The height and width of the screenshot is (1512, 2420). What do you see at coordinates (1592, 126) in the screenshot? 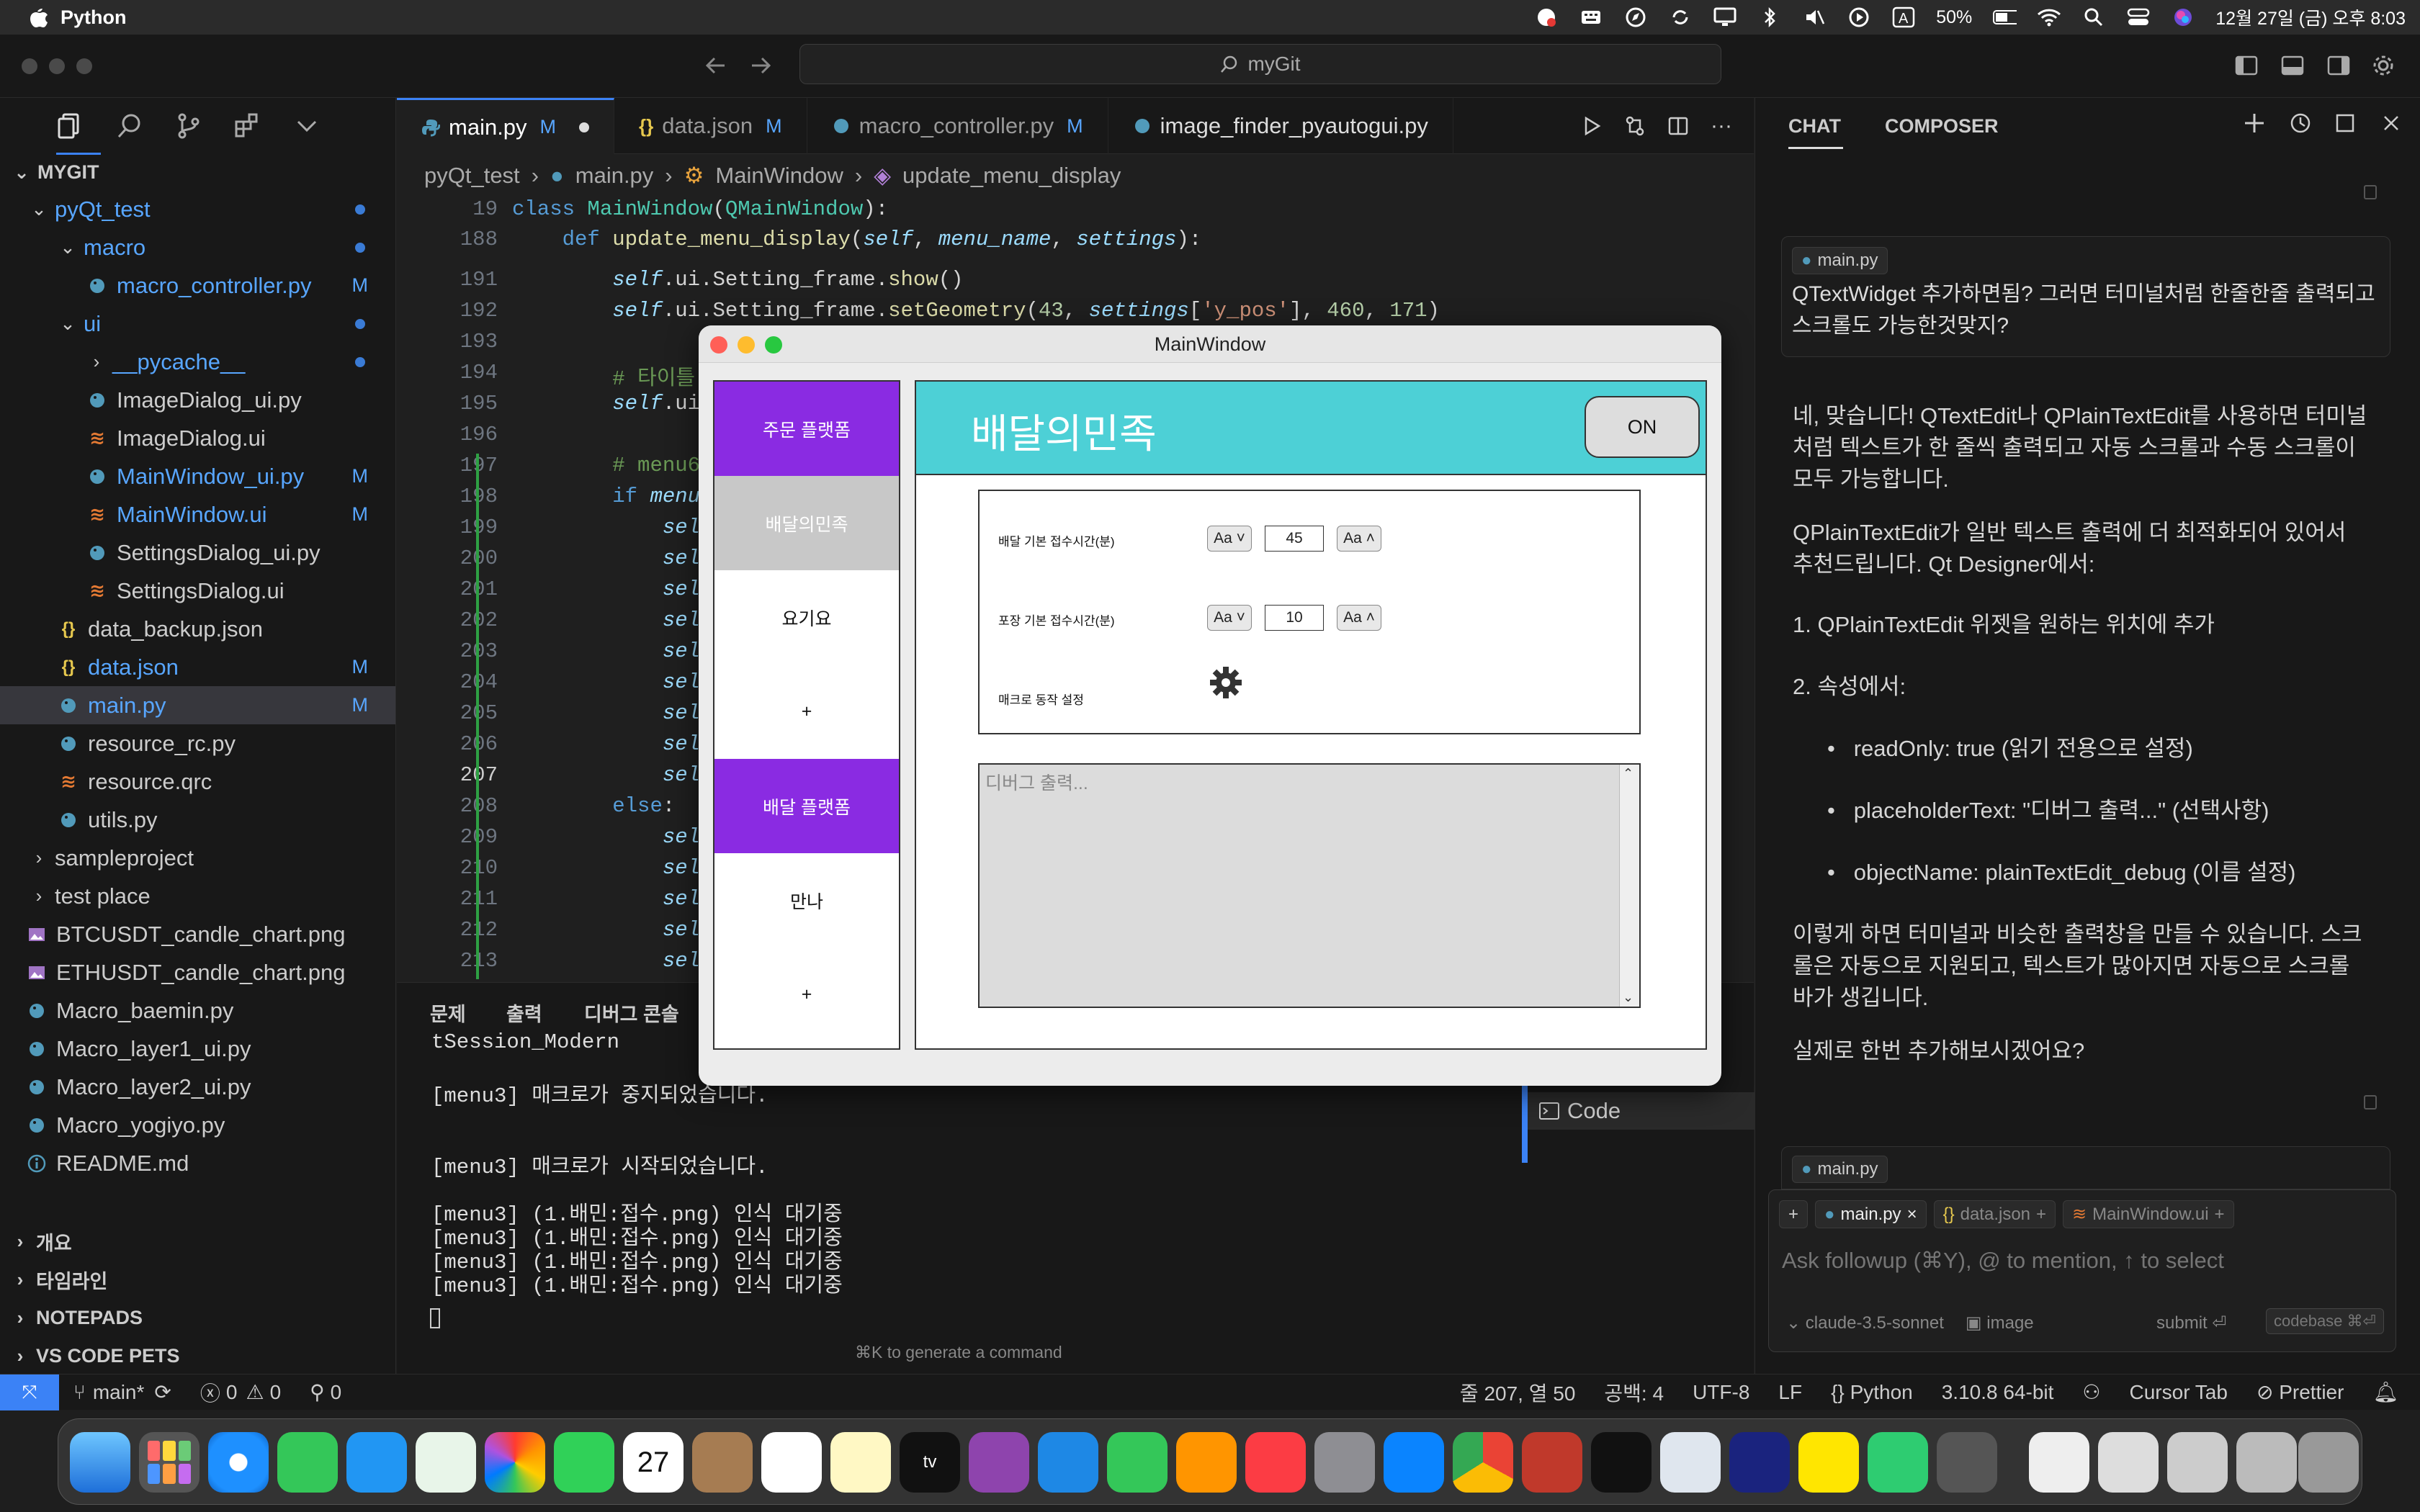
I see `run-python-icon` at bounding box center [1592, 126].